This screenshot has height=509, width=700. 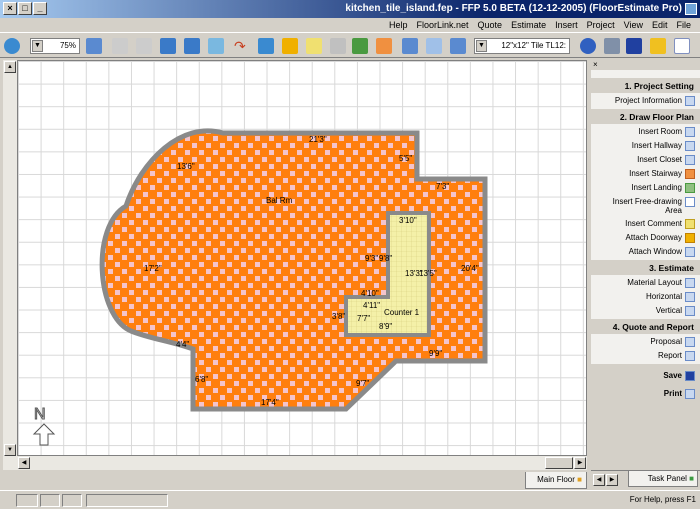 What do you see at coordinates (683, 25) in the screenshot?
I see `menu-file: File` at bounding box center [683, 25].